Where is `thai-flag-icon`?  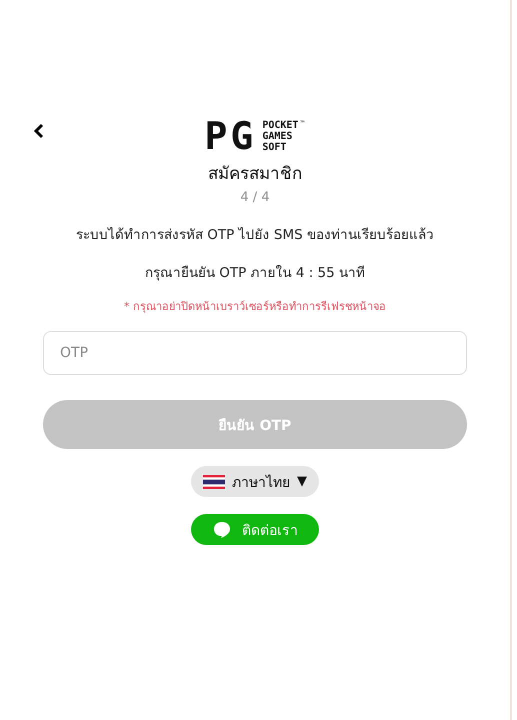
thai-flag-icon is located at coordinates (214, 481).